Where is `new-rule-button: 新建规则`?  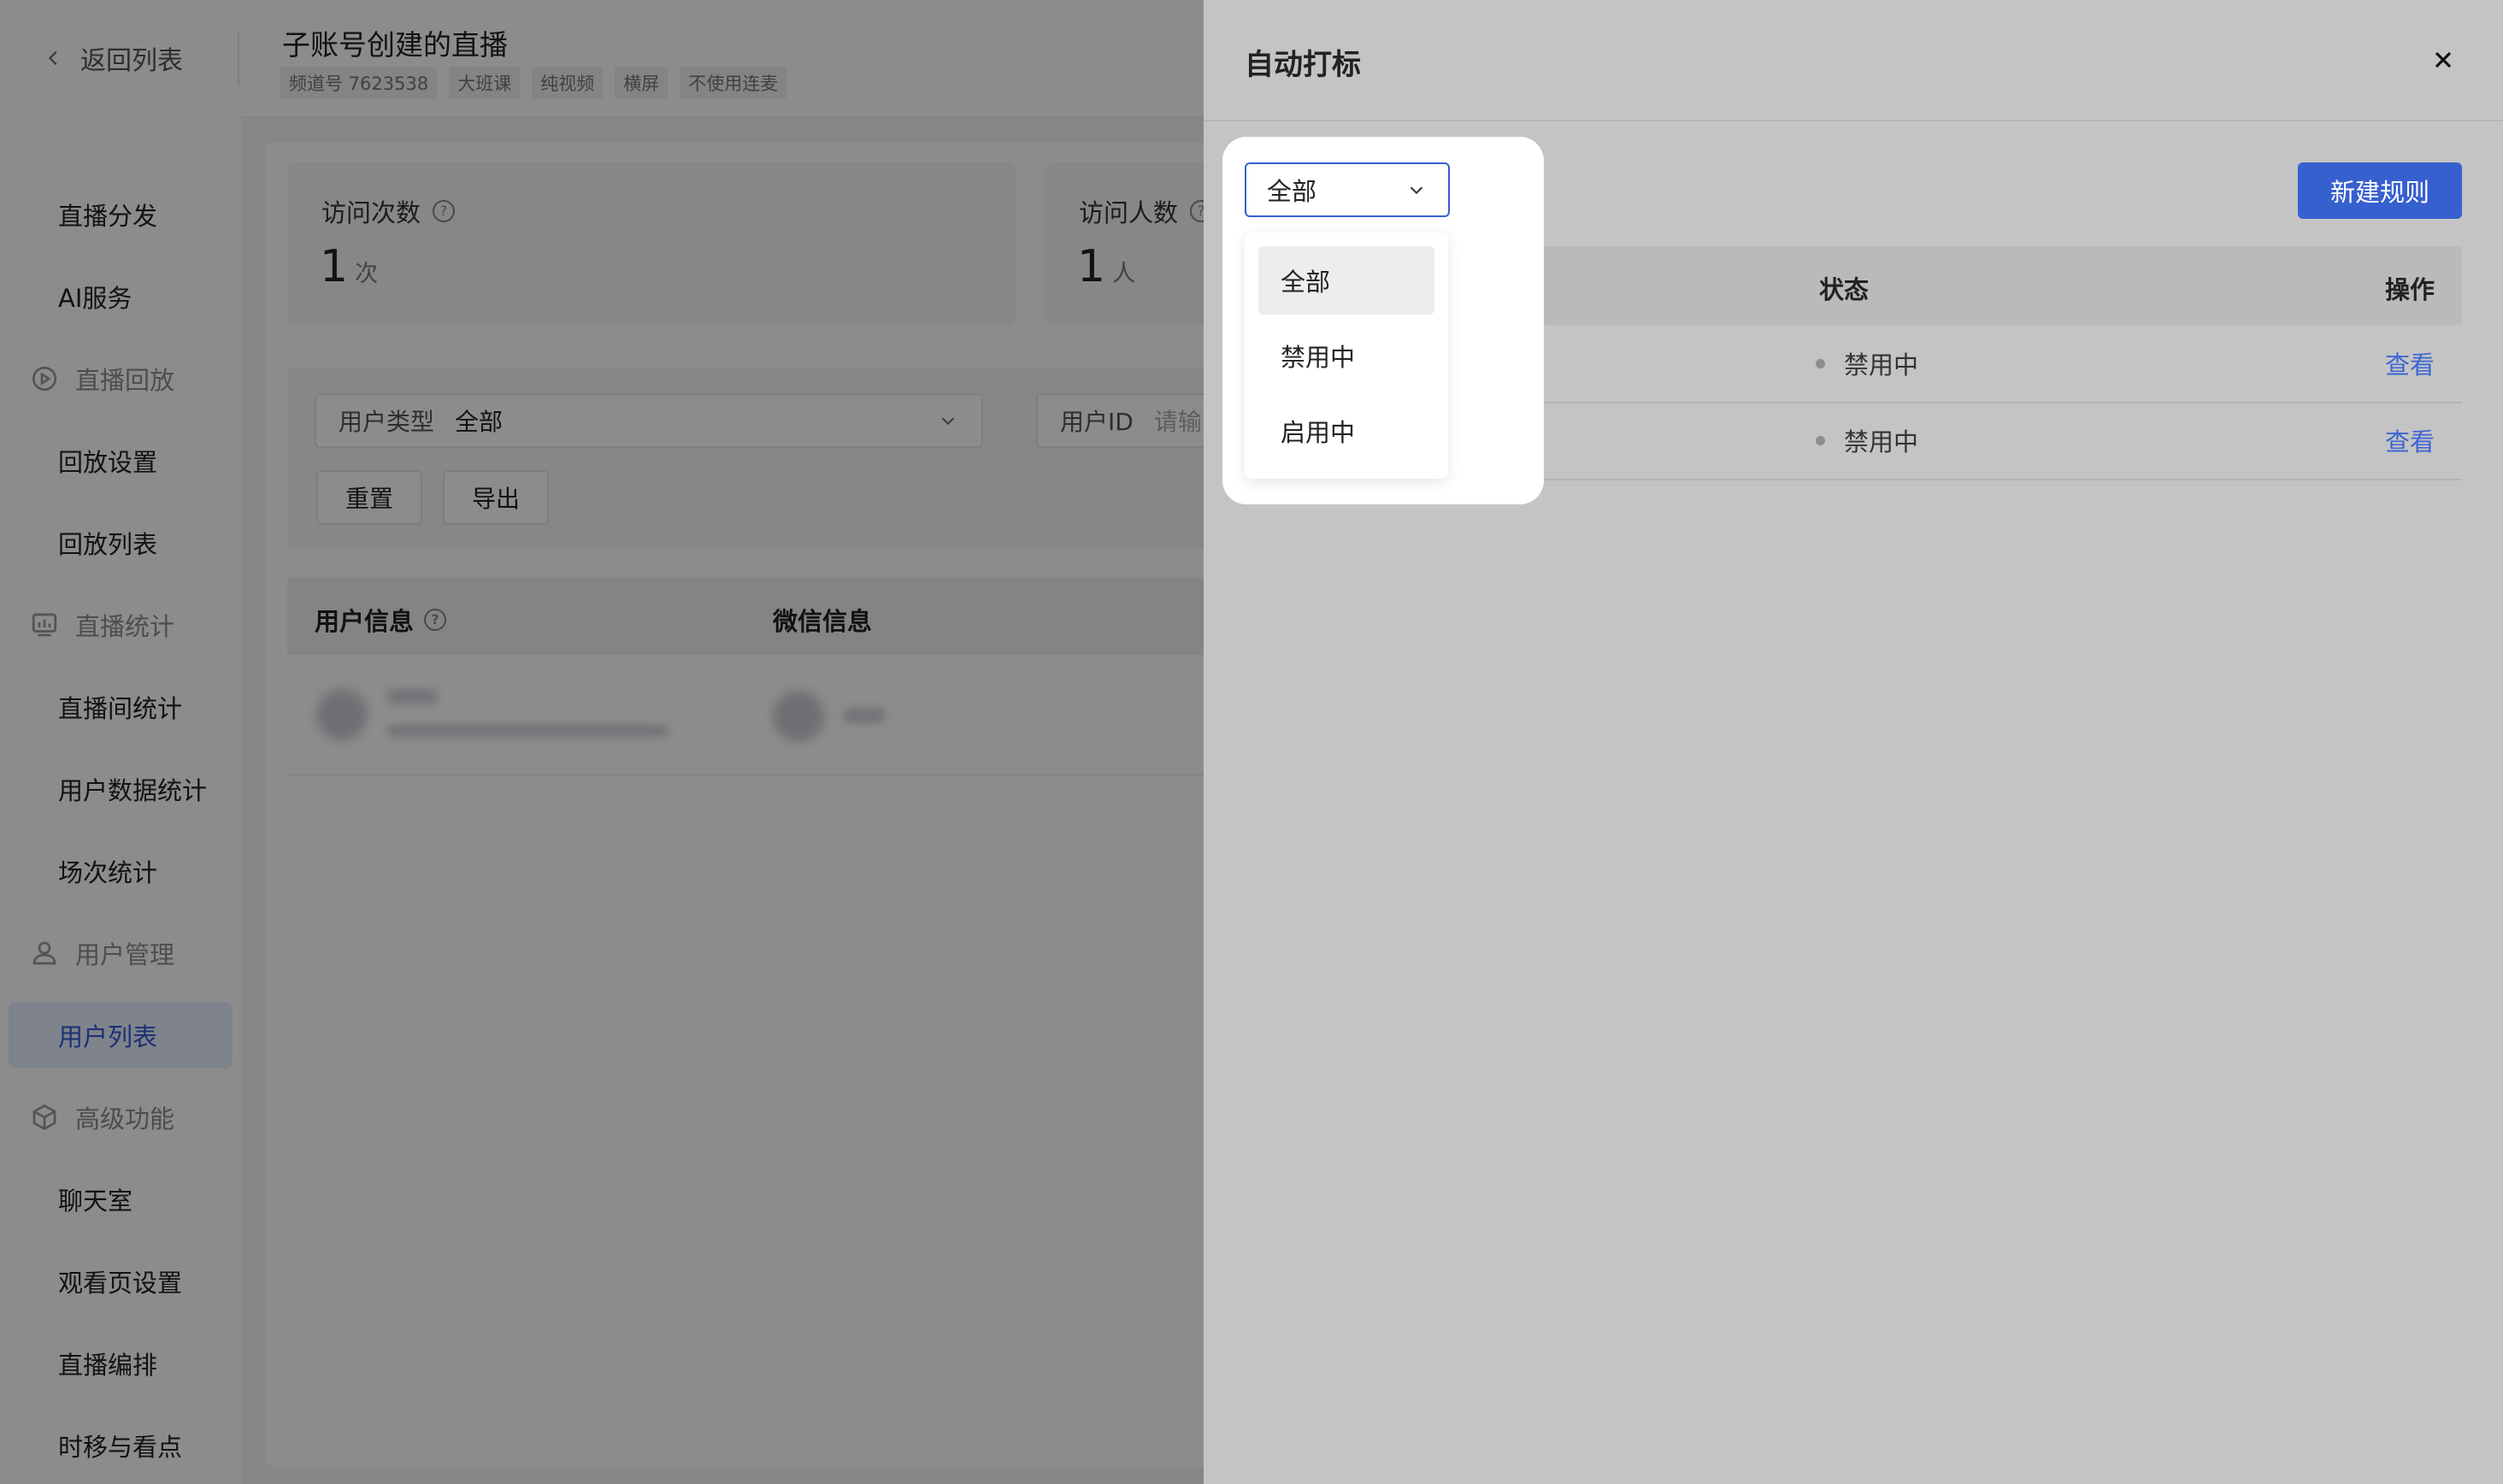 new-rule-button: 新建规则 is located at coordinates (2380, 190).